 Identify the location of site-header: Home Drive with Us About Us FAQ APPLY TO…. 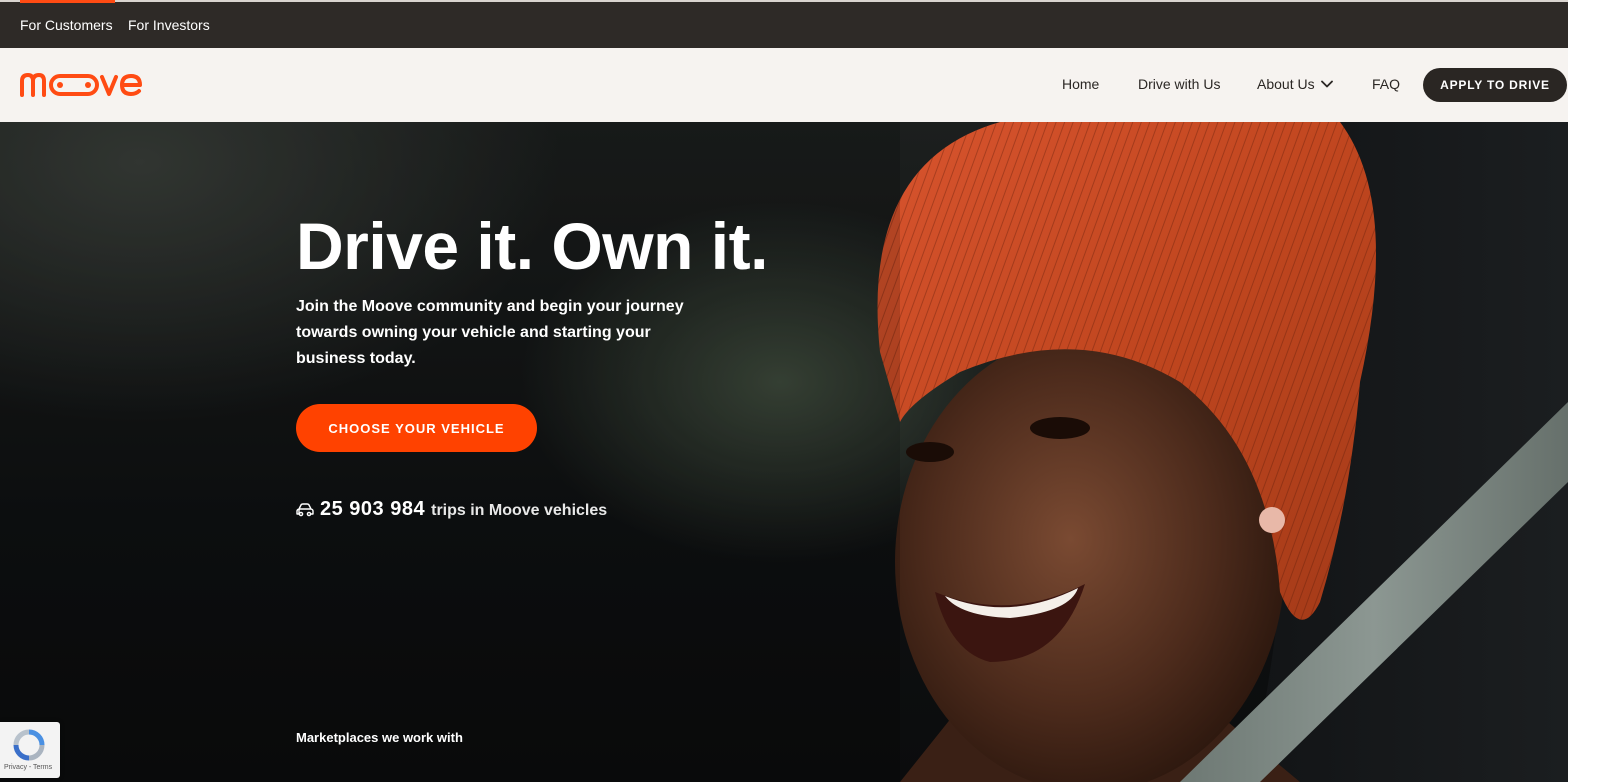
(784, 85).